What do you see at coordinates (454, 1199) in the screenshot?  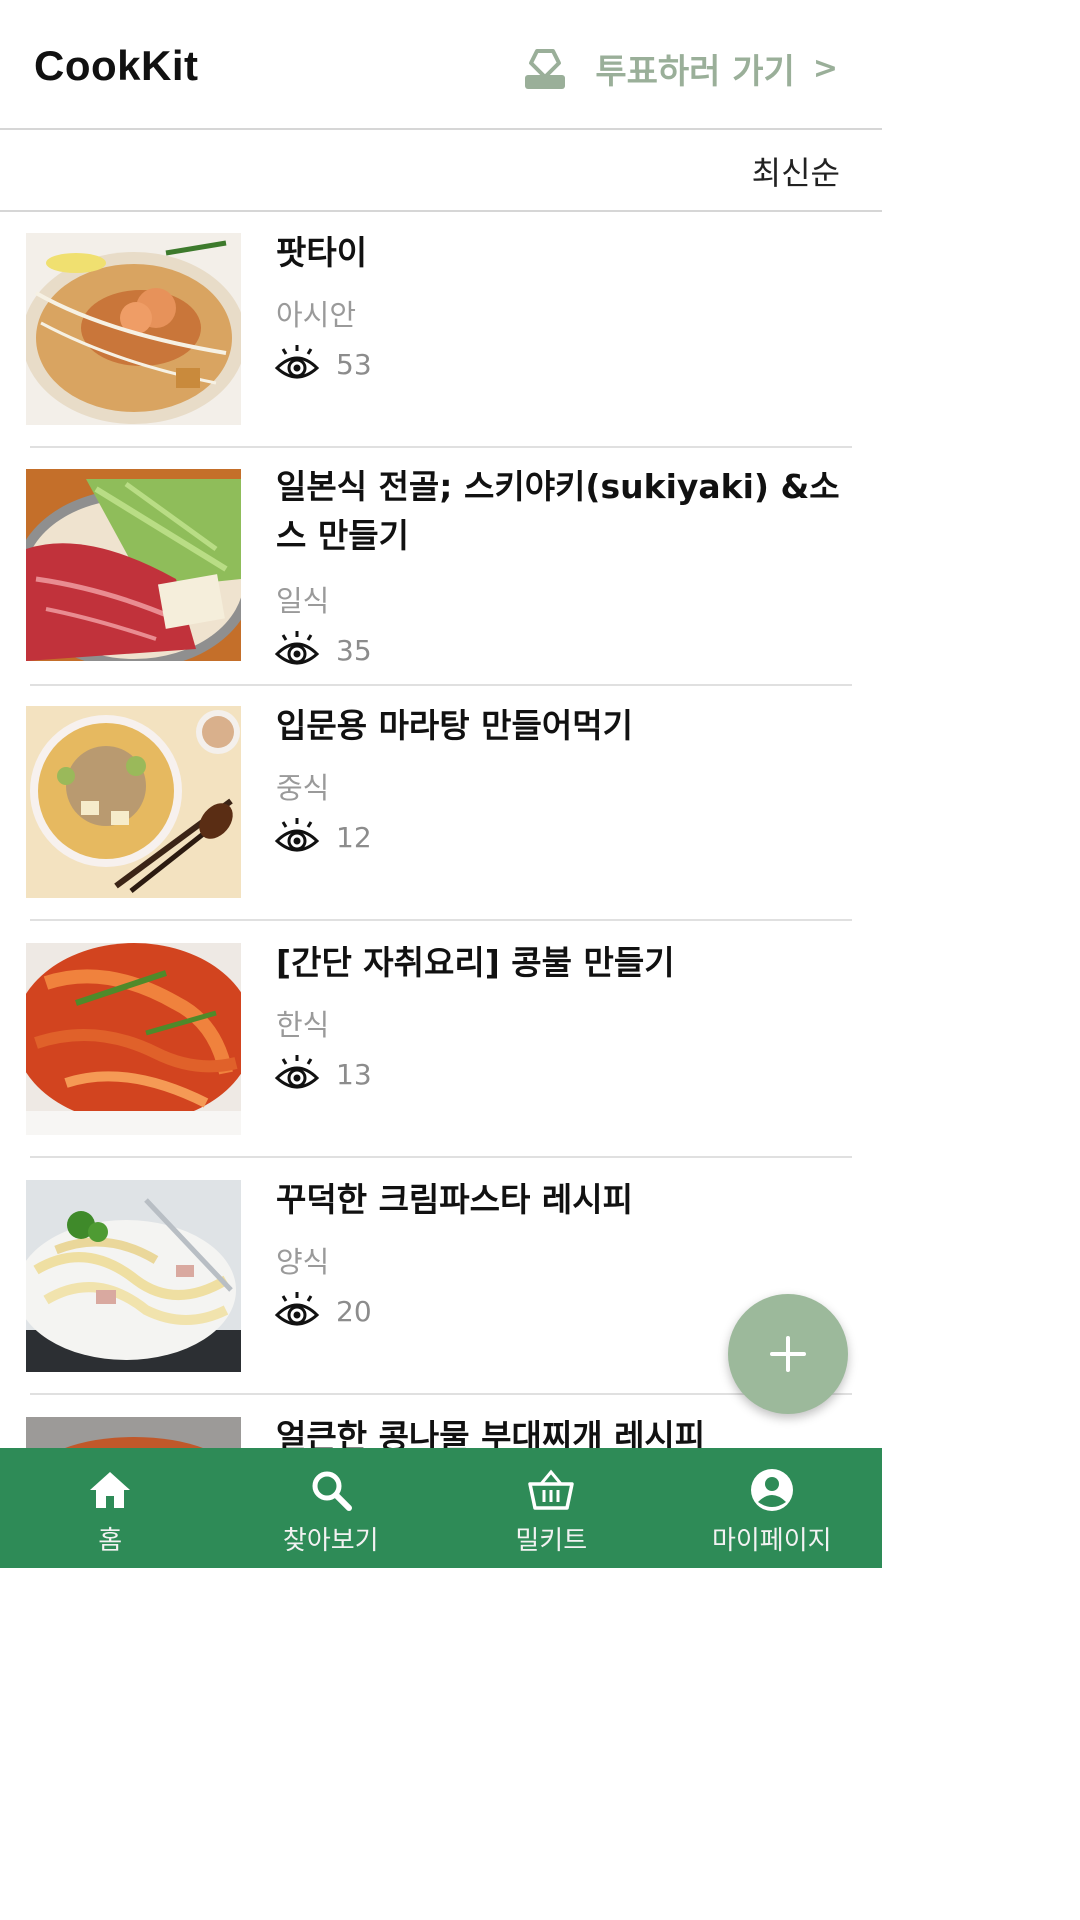 I see `recipe-title: 꾸덕한 크림파스타 레시피` at bounding box center [454, 1199].